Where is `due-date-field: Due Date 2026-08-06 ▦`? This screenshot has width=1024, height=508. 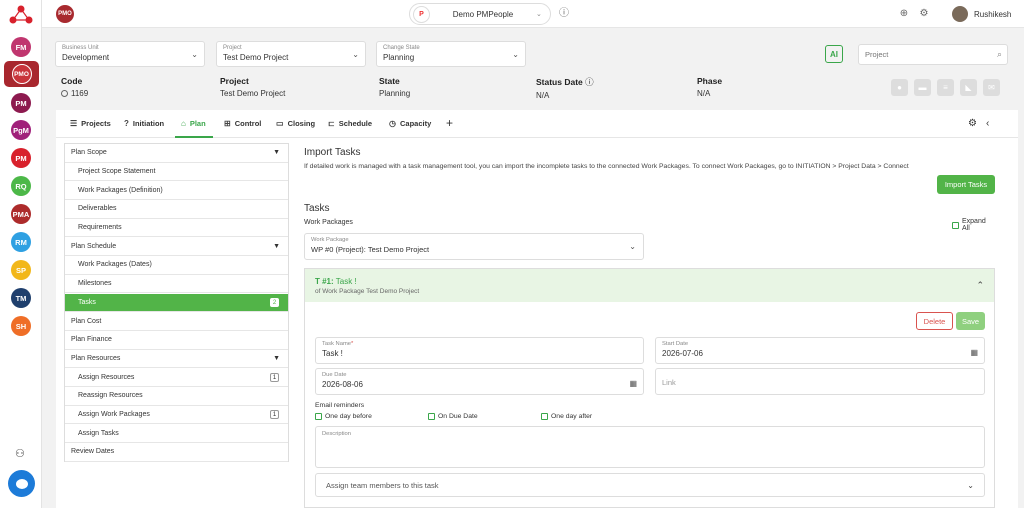 due-date-field: Due Date 2026-08-06 ▦ is located at coordinates (479, 381).